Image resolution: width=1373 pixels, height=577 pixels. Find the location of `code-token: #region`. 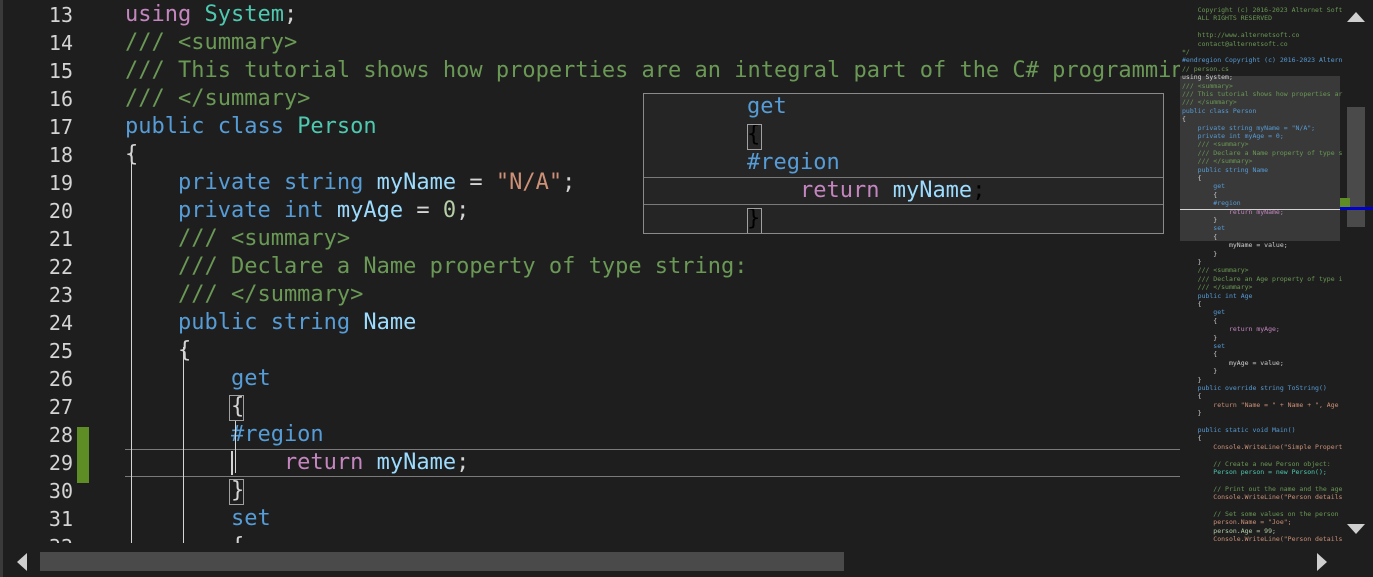

code-token: #region is located at coordinates (224, 434).